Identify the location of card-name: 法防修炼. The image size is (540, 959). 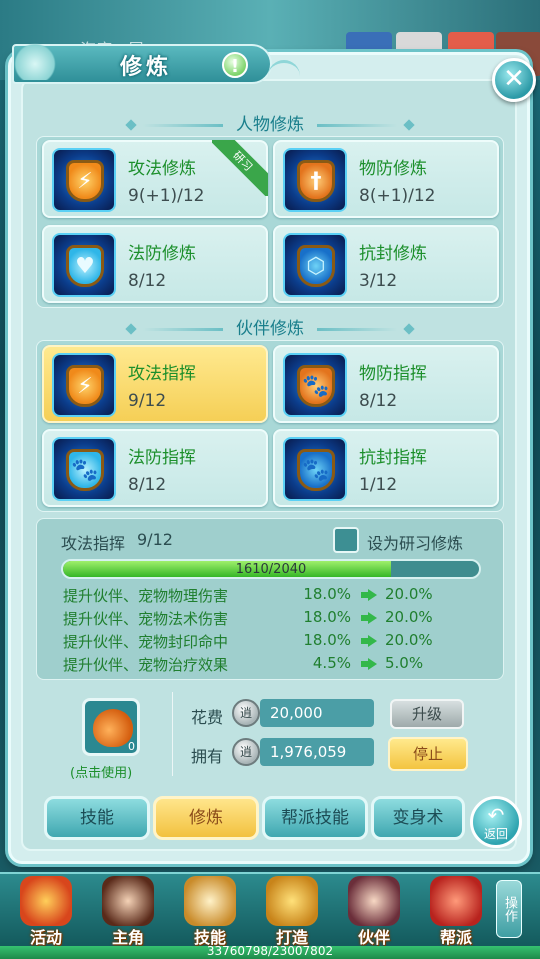
(162, 254).